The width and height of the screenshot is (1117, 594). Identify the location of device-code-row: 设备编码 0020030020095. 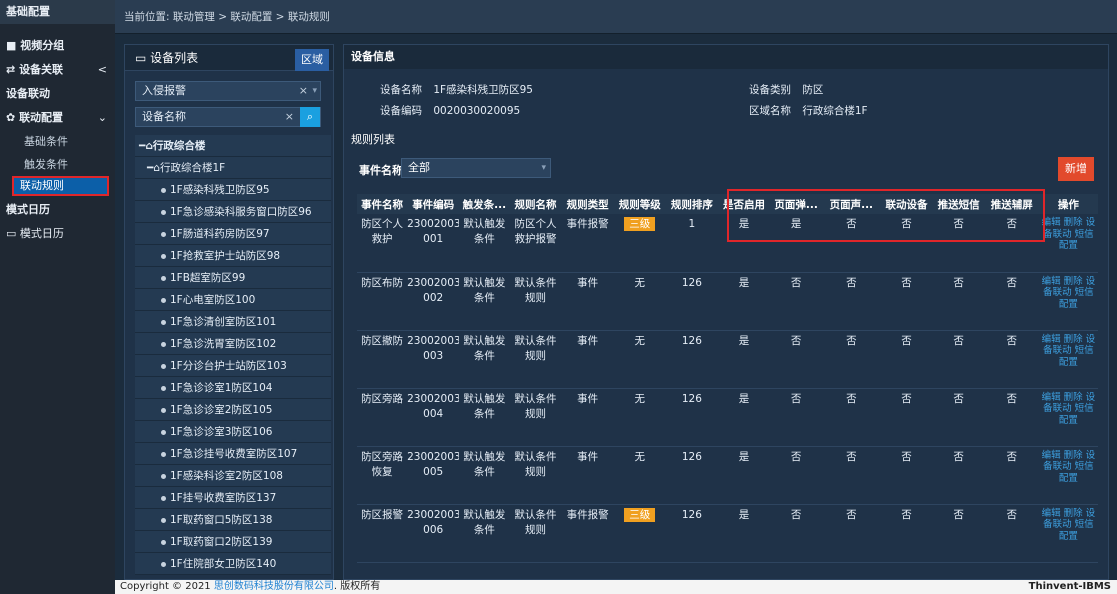
(450, 110).